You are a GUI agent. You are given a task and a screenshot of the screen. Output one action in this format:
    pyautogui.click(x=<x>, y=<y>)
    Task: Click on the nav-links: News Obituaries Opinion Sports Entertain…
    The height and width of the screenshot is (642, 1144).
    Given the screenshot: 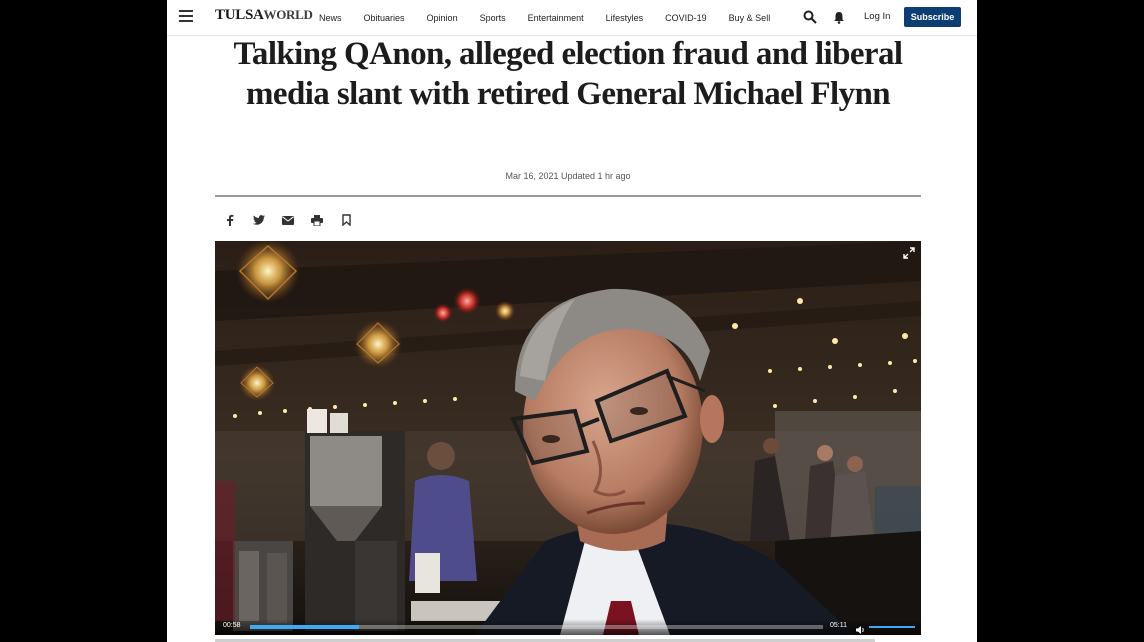 What is the action you would take?
    pyautogui.click(x=555, y=18)
    